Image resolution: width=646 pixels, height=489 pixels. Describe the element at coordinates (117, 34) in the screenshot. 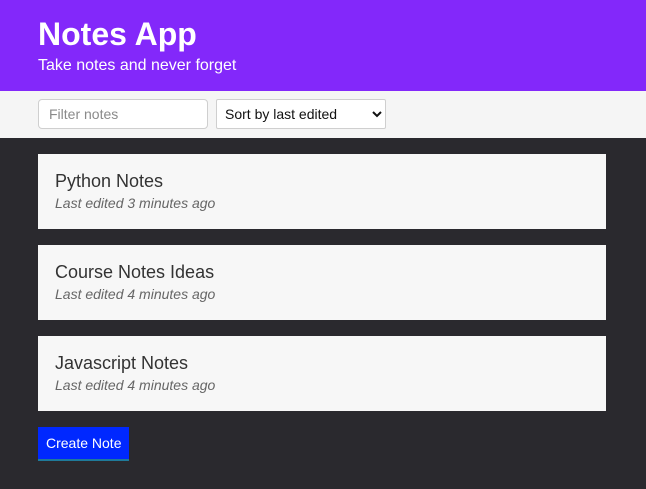

I see `app-title: Notes App` at that location.